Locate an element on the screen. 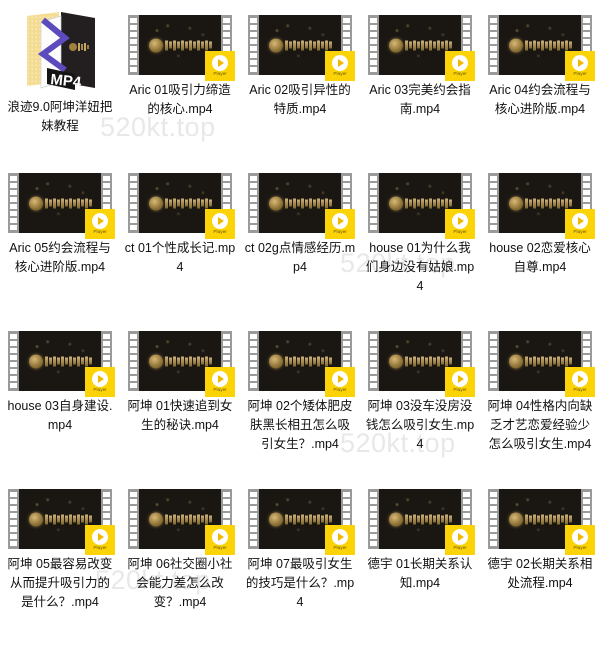 The width and height of the screenshot is (600, 665). video-file-item: Player 阿坤 04性格内向缺乏才艺恋爱经验少怎么吸引女生.mp4 is located at coordinates (540, 395).